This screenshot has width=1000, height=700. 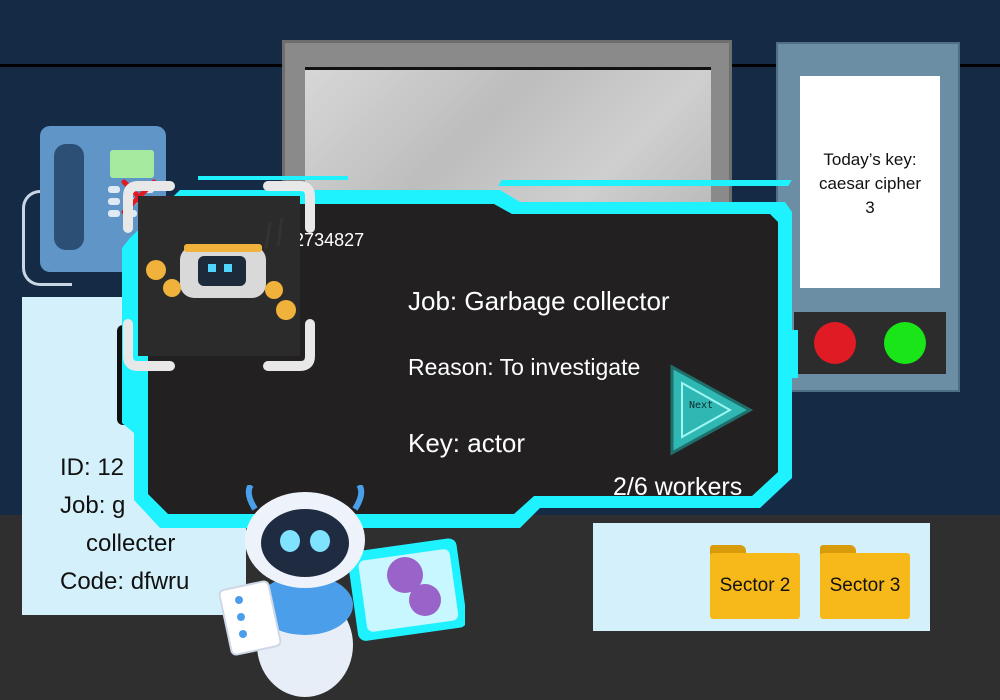 I want to click on key-note-line-3: 3, so click(x=870, y=207).